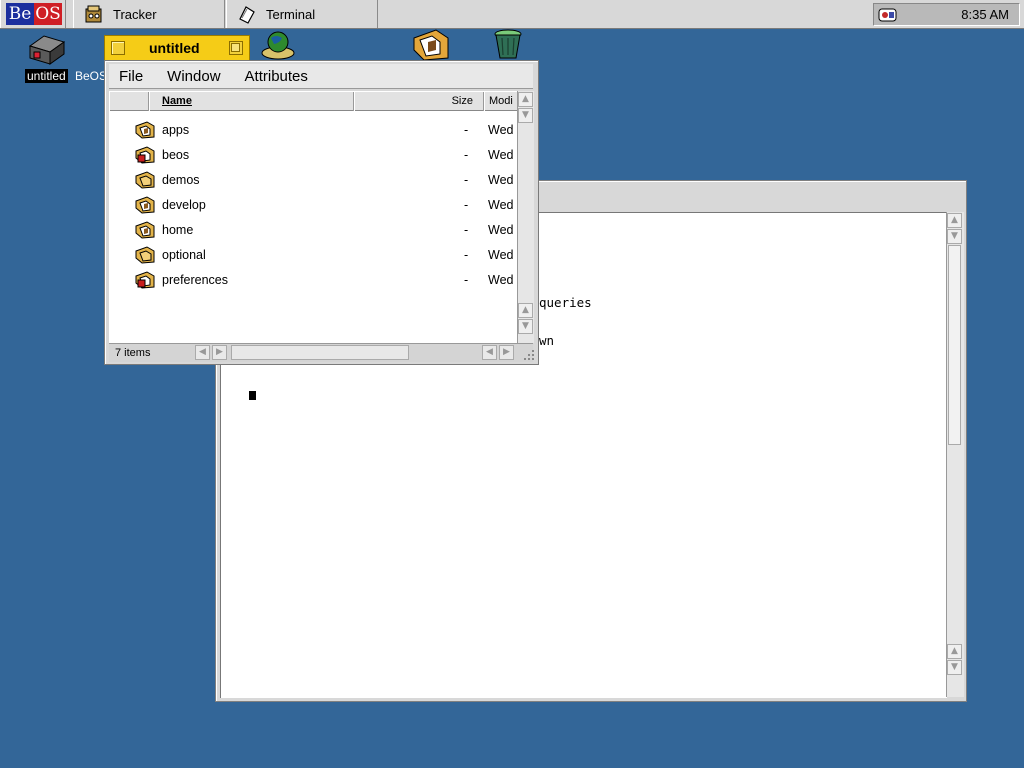 Image resolution: width=1024 pixels, height=768 pixels. I want to click on column-header-size: Size, so click(419, 101).